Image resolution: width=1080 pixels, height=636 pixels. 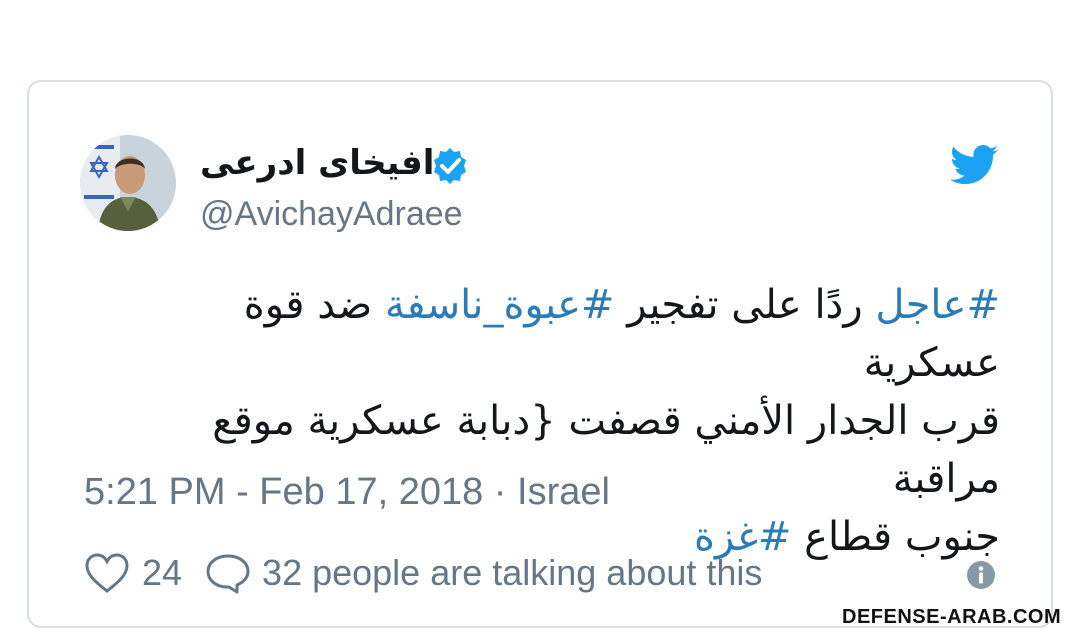 What do you see at coordinates (107, 573) in the screenshot?
I see `heart-icon` at bounding box center [107, 573].